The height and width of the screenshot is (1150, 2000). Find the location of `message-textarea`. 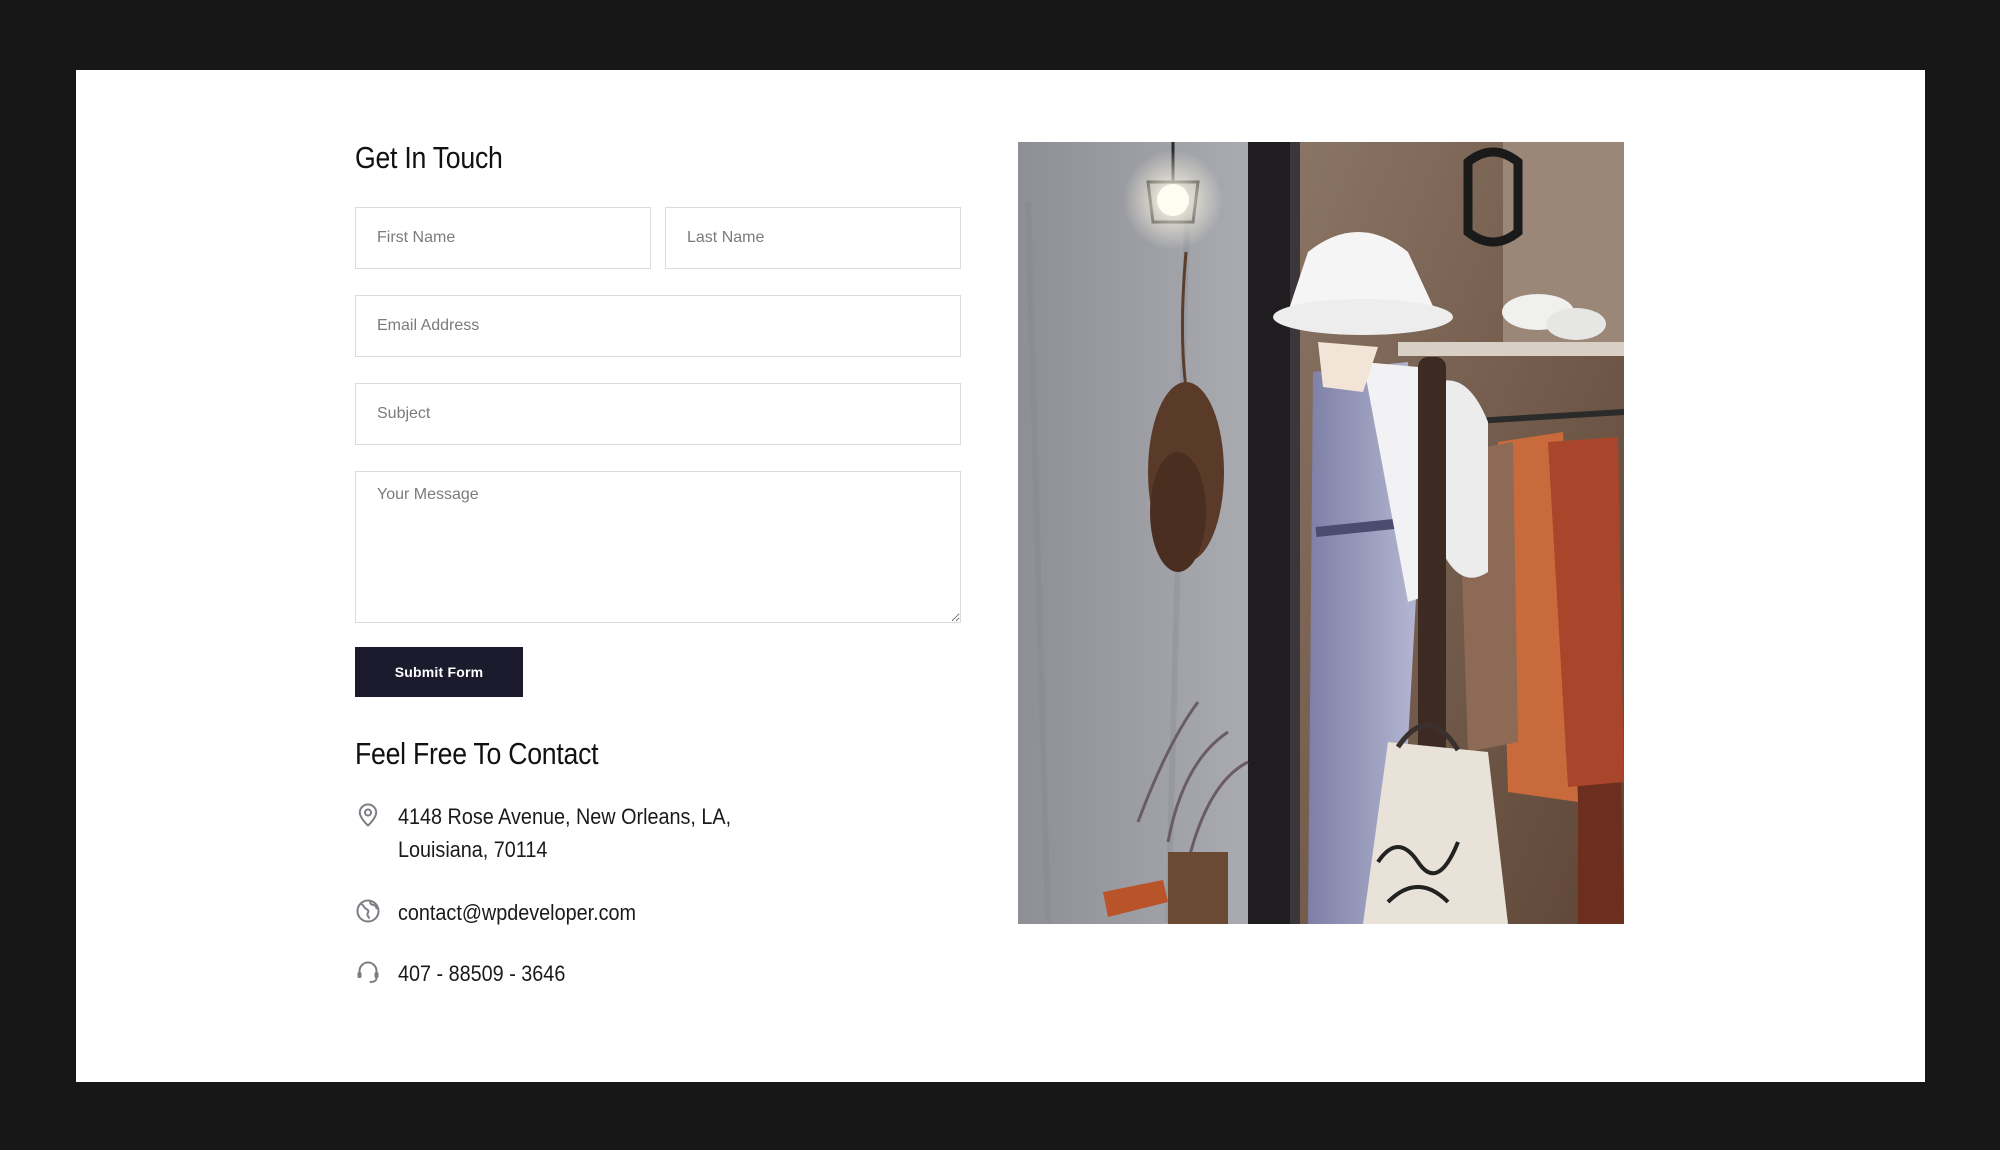

message-textarea is located at coordinates (658, 547).